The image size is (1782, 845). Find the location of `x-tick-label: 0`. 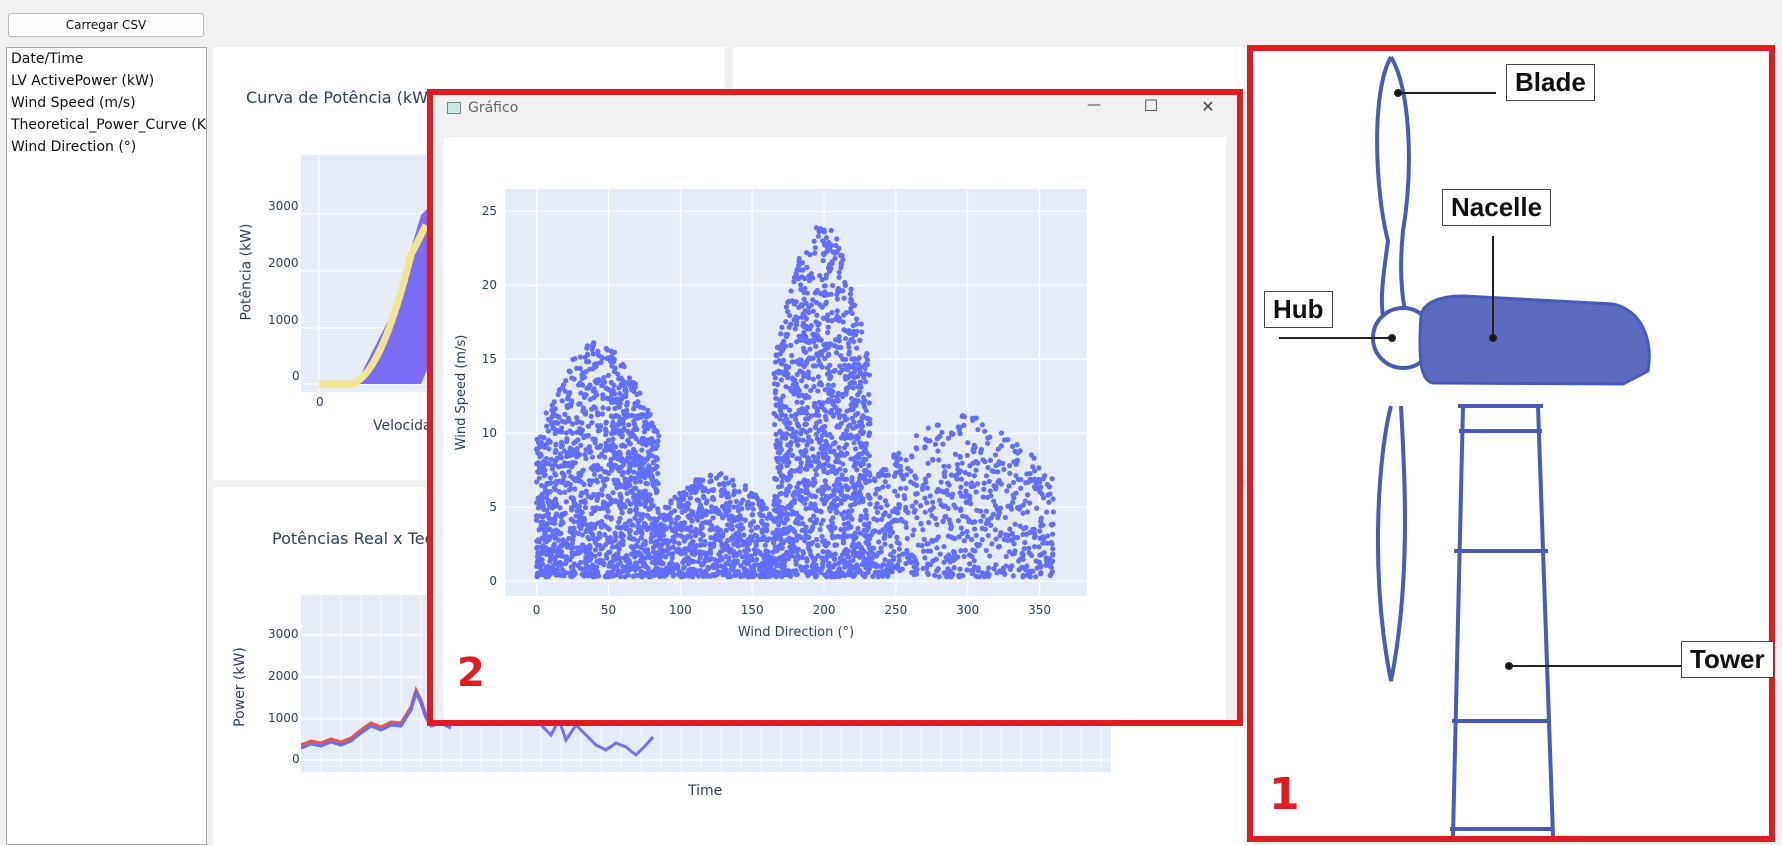

x-tick-label: 0 is located at coordinates (537, 610).